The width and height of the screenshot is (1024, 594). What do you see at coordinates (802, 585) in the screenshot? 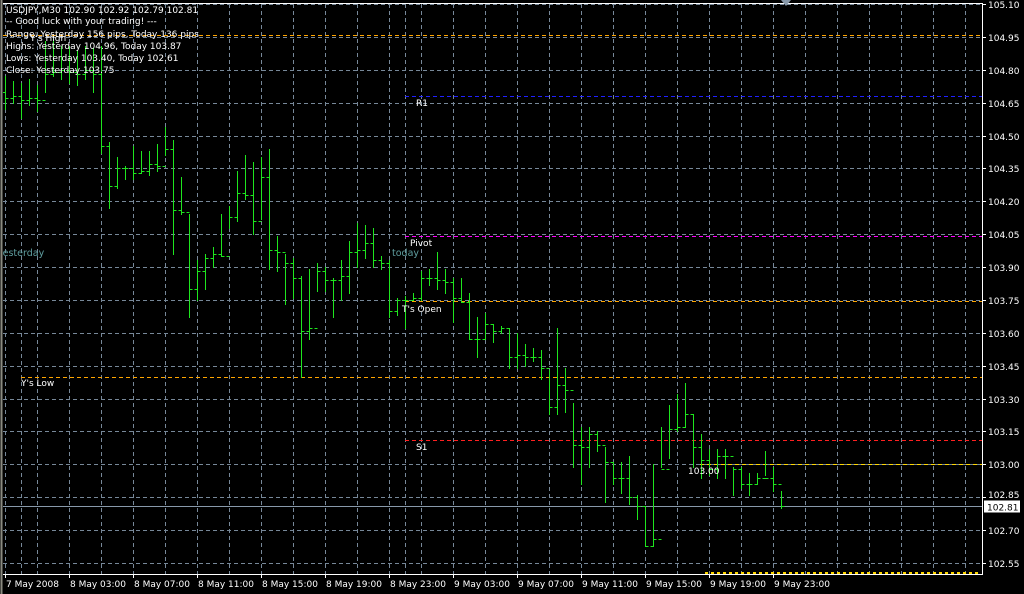
I see `time-tick-label: 9 May 23:00` at bounding box center [802, 585].